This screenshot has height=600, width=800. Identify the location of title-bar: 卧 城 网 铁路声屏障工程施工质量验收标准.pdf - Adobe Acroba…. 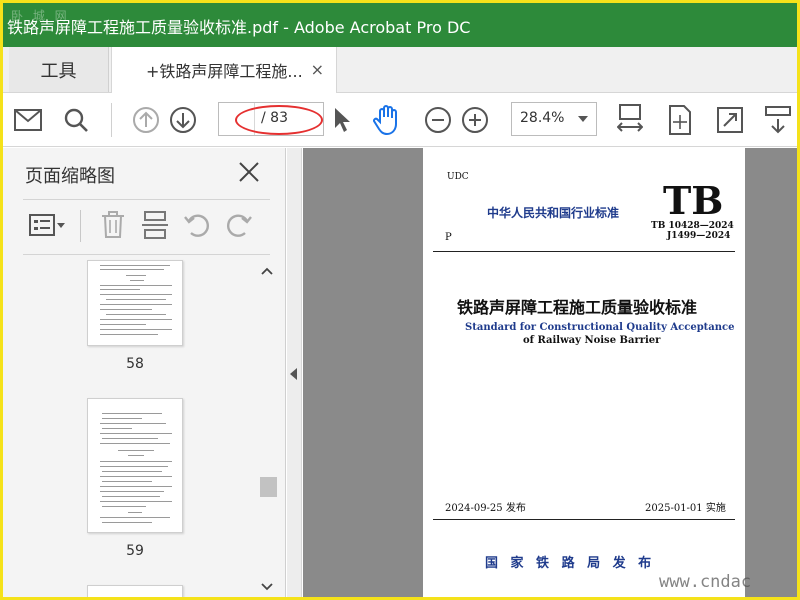
(400, 25).